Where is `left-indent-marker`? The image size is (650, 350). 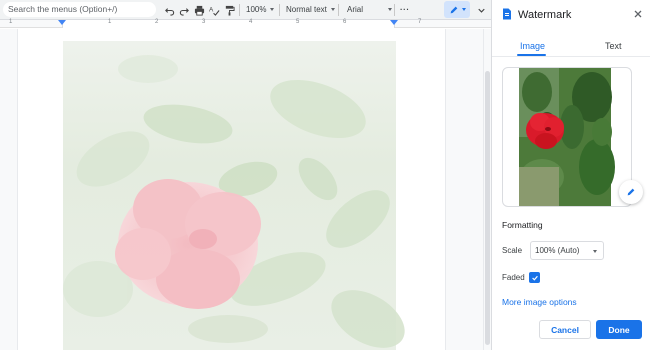
left-indent-marker is located at coordinates (62, 22).